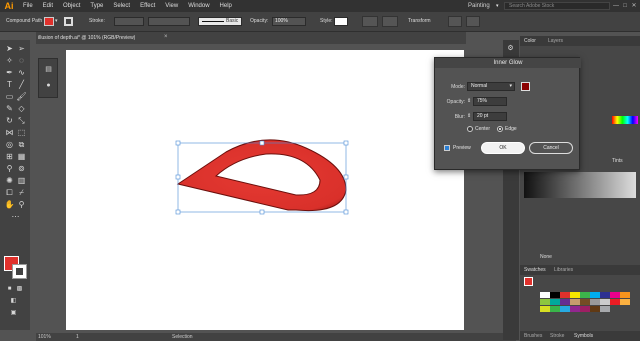 The image size is (640, 341). What do you see at coordinates (96, 6) in the screenshot?
I see `menu-type: Type` at bounding box center [96, 6].